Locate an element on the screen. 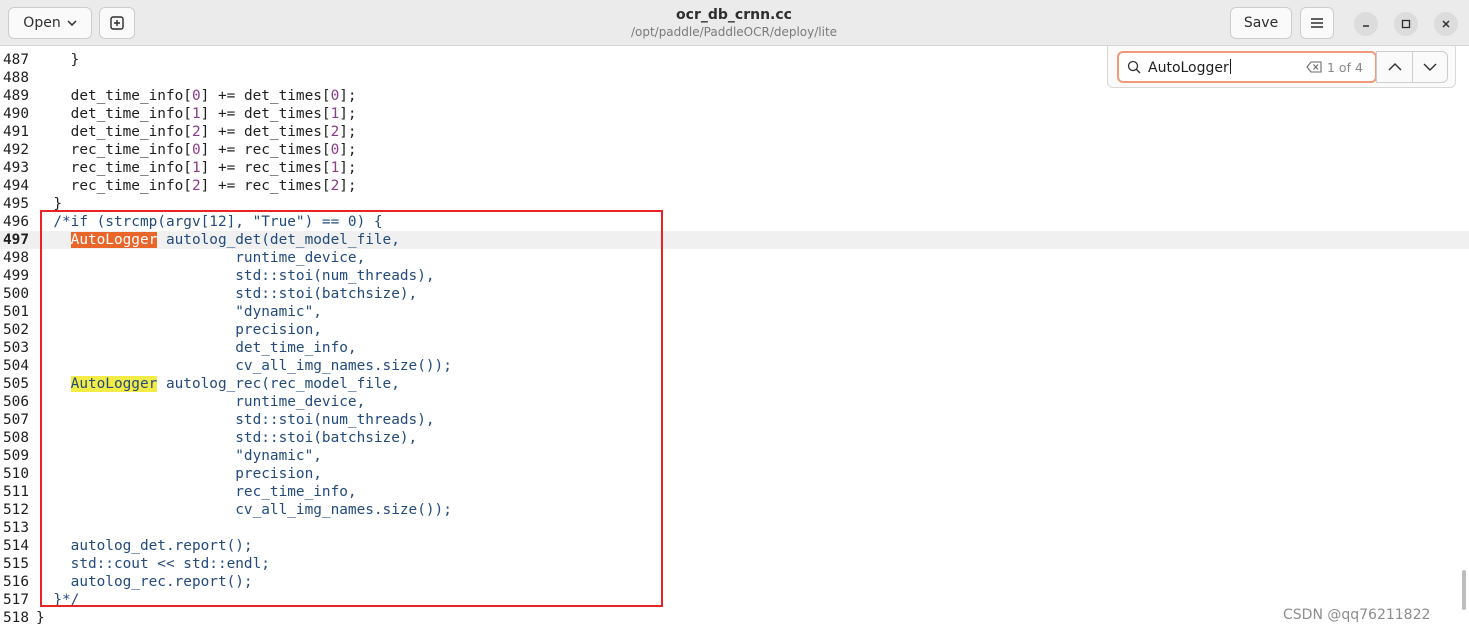 The width and height of the screenshot is (1469, 634). search-query: AutoLogger is located at coordinates (1188, 68).